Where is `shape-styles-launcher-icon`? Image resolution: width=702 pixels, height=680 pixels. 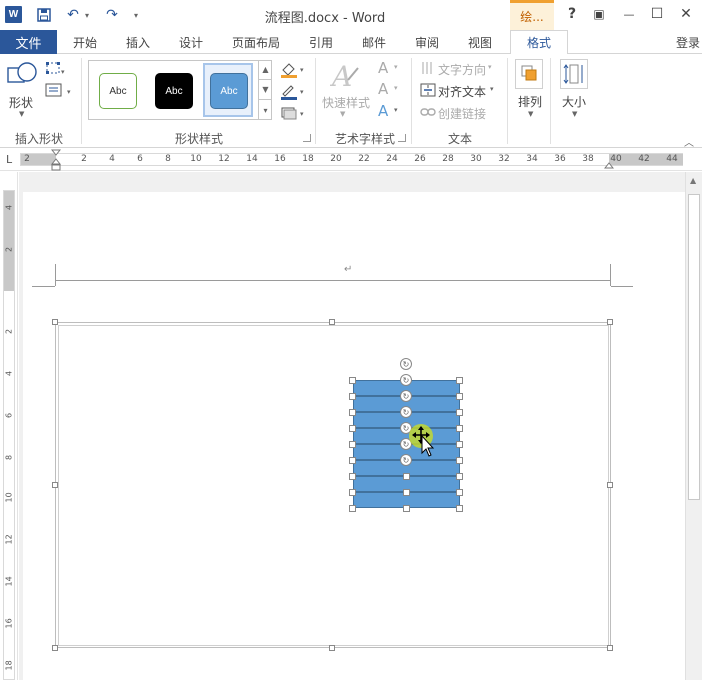 shape-styles-launcher-icon is located at coordinates (307, 138).